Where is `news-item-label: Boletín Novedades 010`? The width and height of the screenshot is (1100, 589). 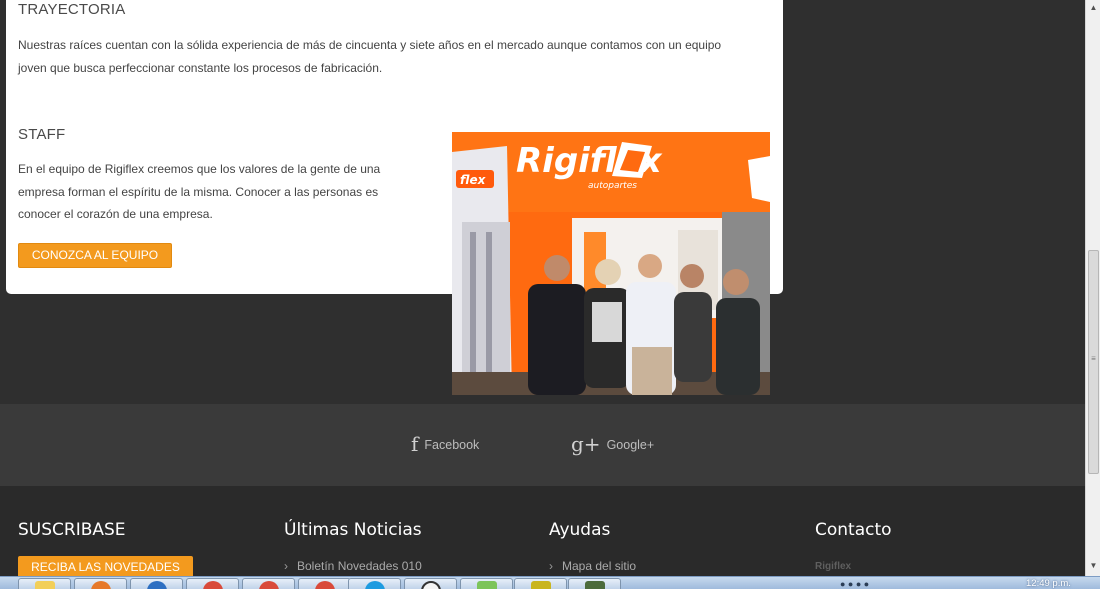 news-item-label: Boletín Novedades 010 is located at coordinates (359, 566).